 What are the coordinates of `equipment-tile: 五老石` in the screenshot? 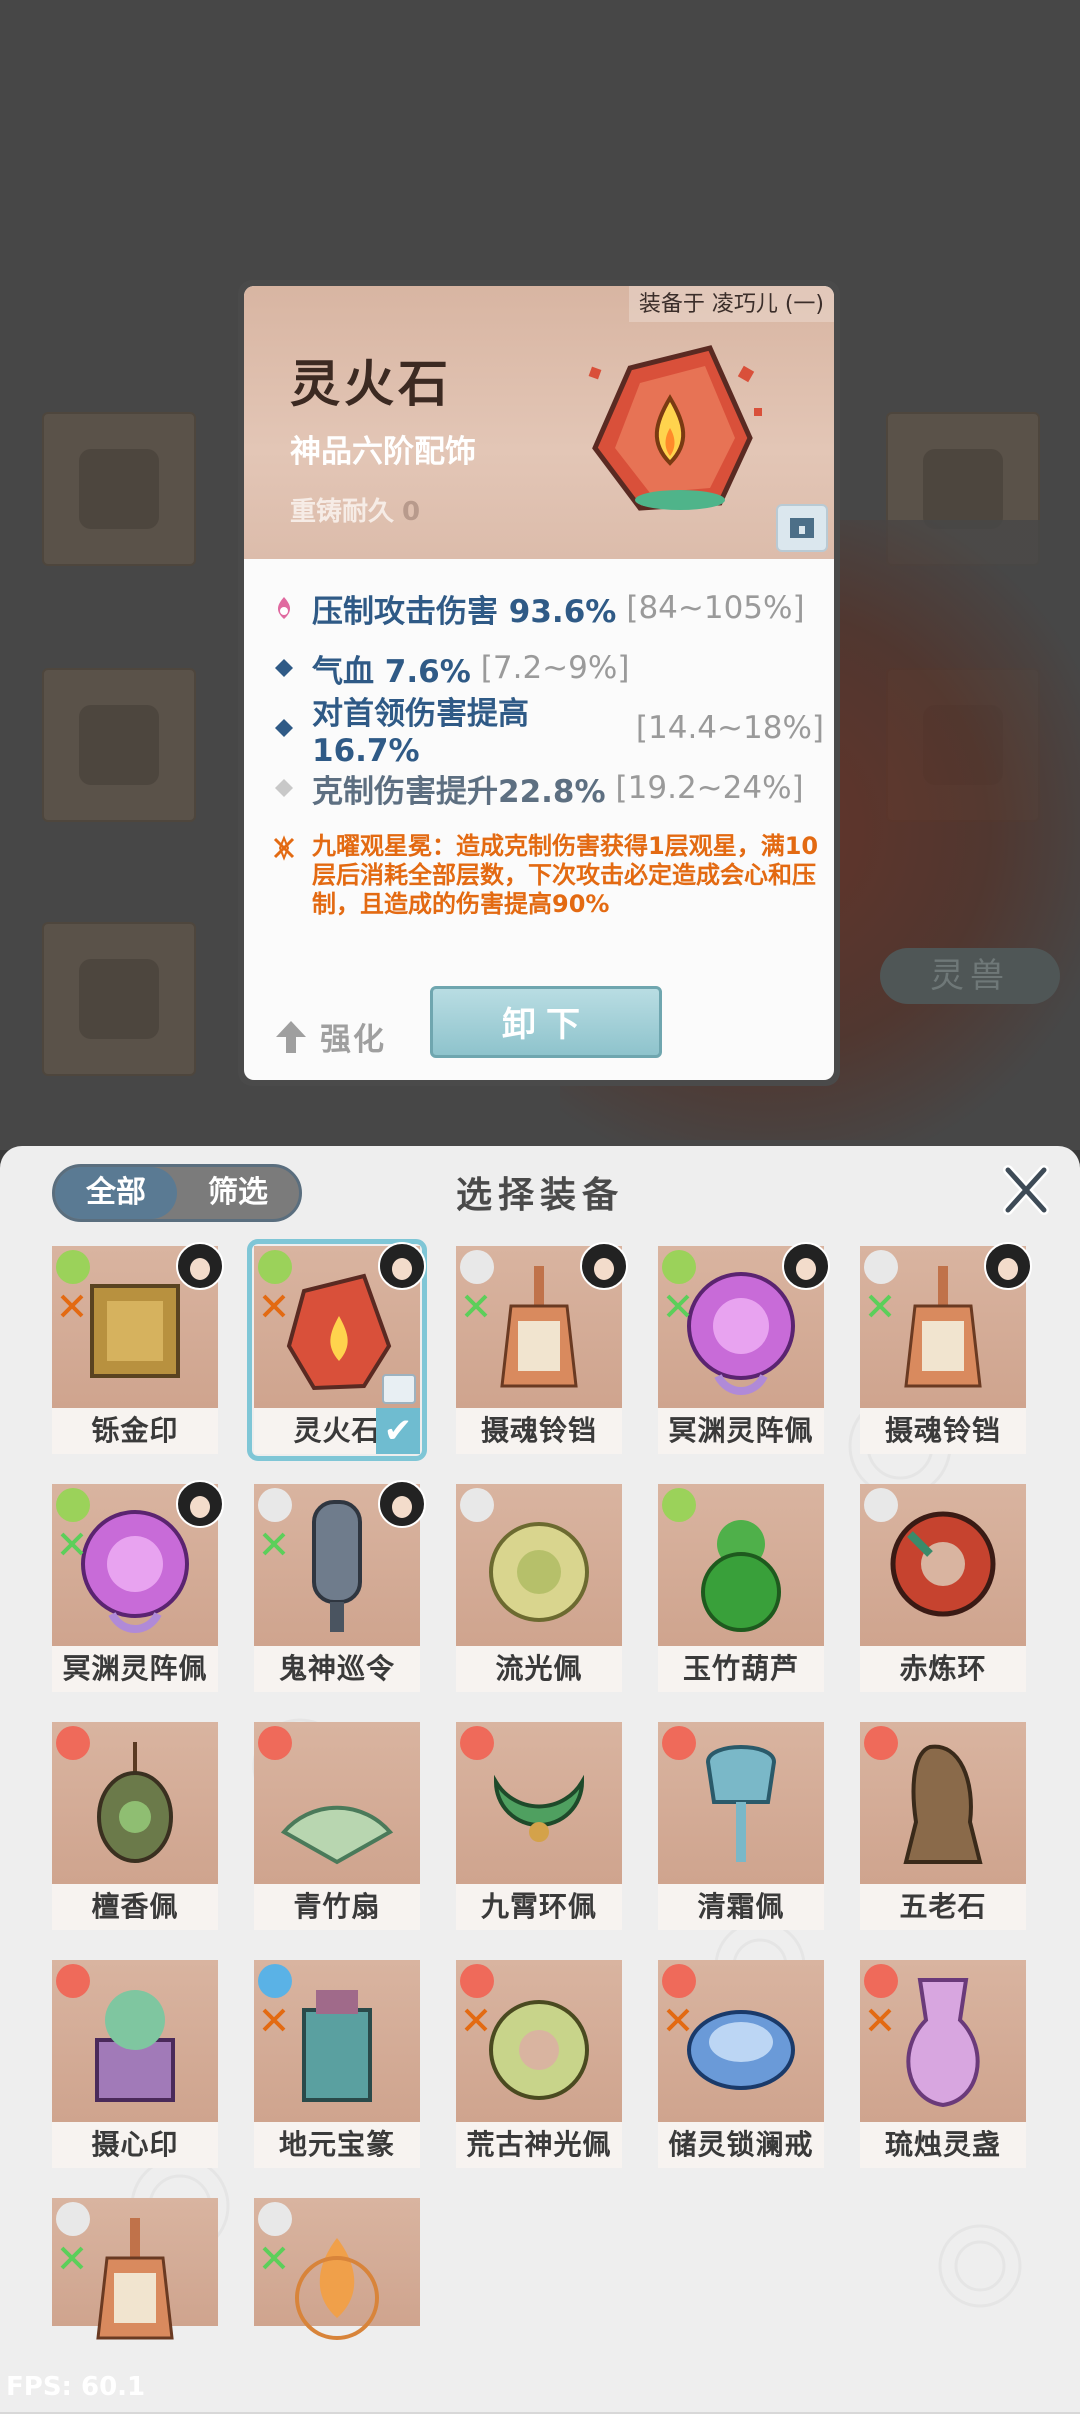 It's located at (943, 1826).